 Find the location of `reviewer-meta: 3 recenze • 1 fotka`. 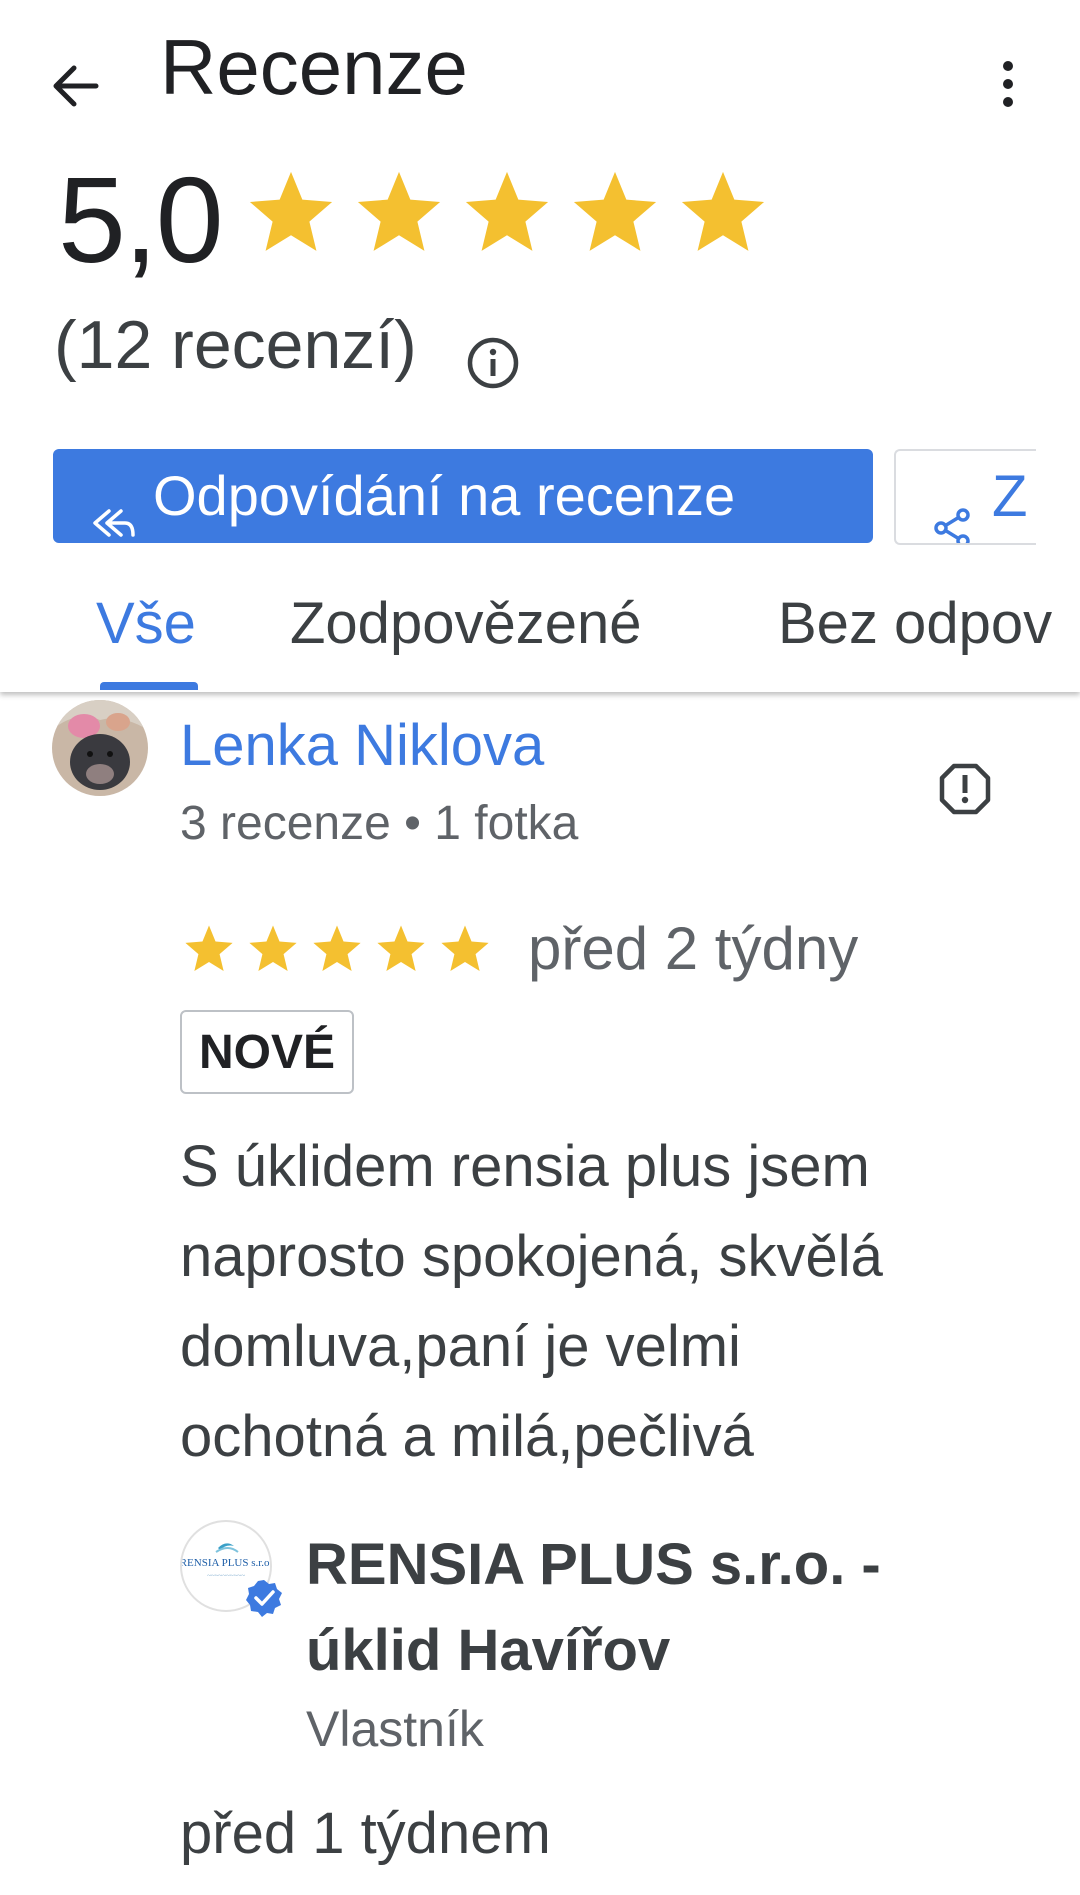

reviewer-meta: 3 recenze • 1 fotka is located at coordinates (379, 823).